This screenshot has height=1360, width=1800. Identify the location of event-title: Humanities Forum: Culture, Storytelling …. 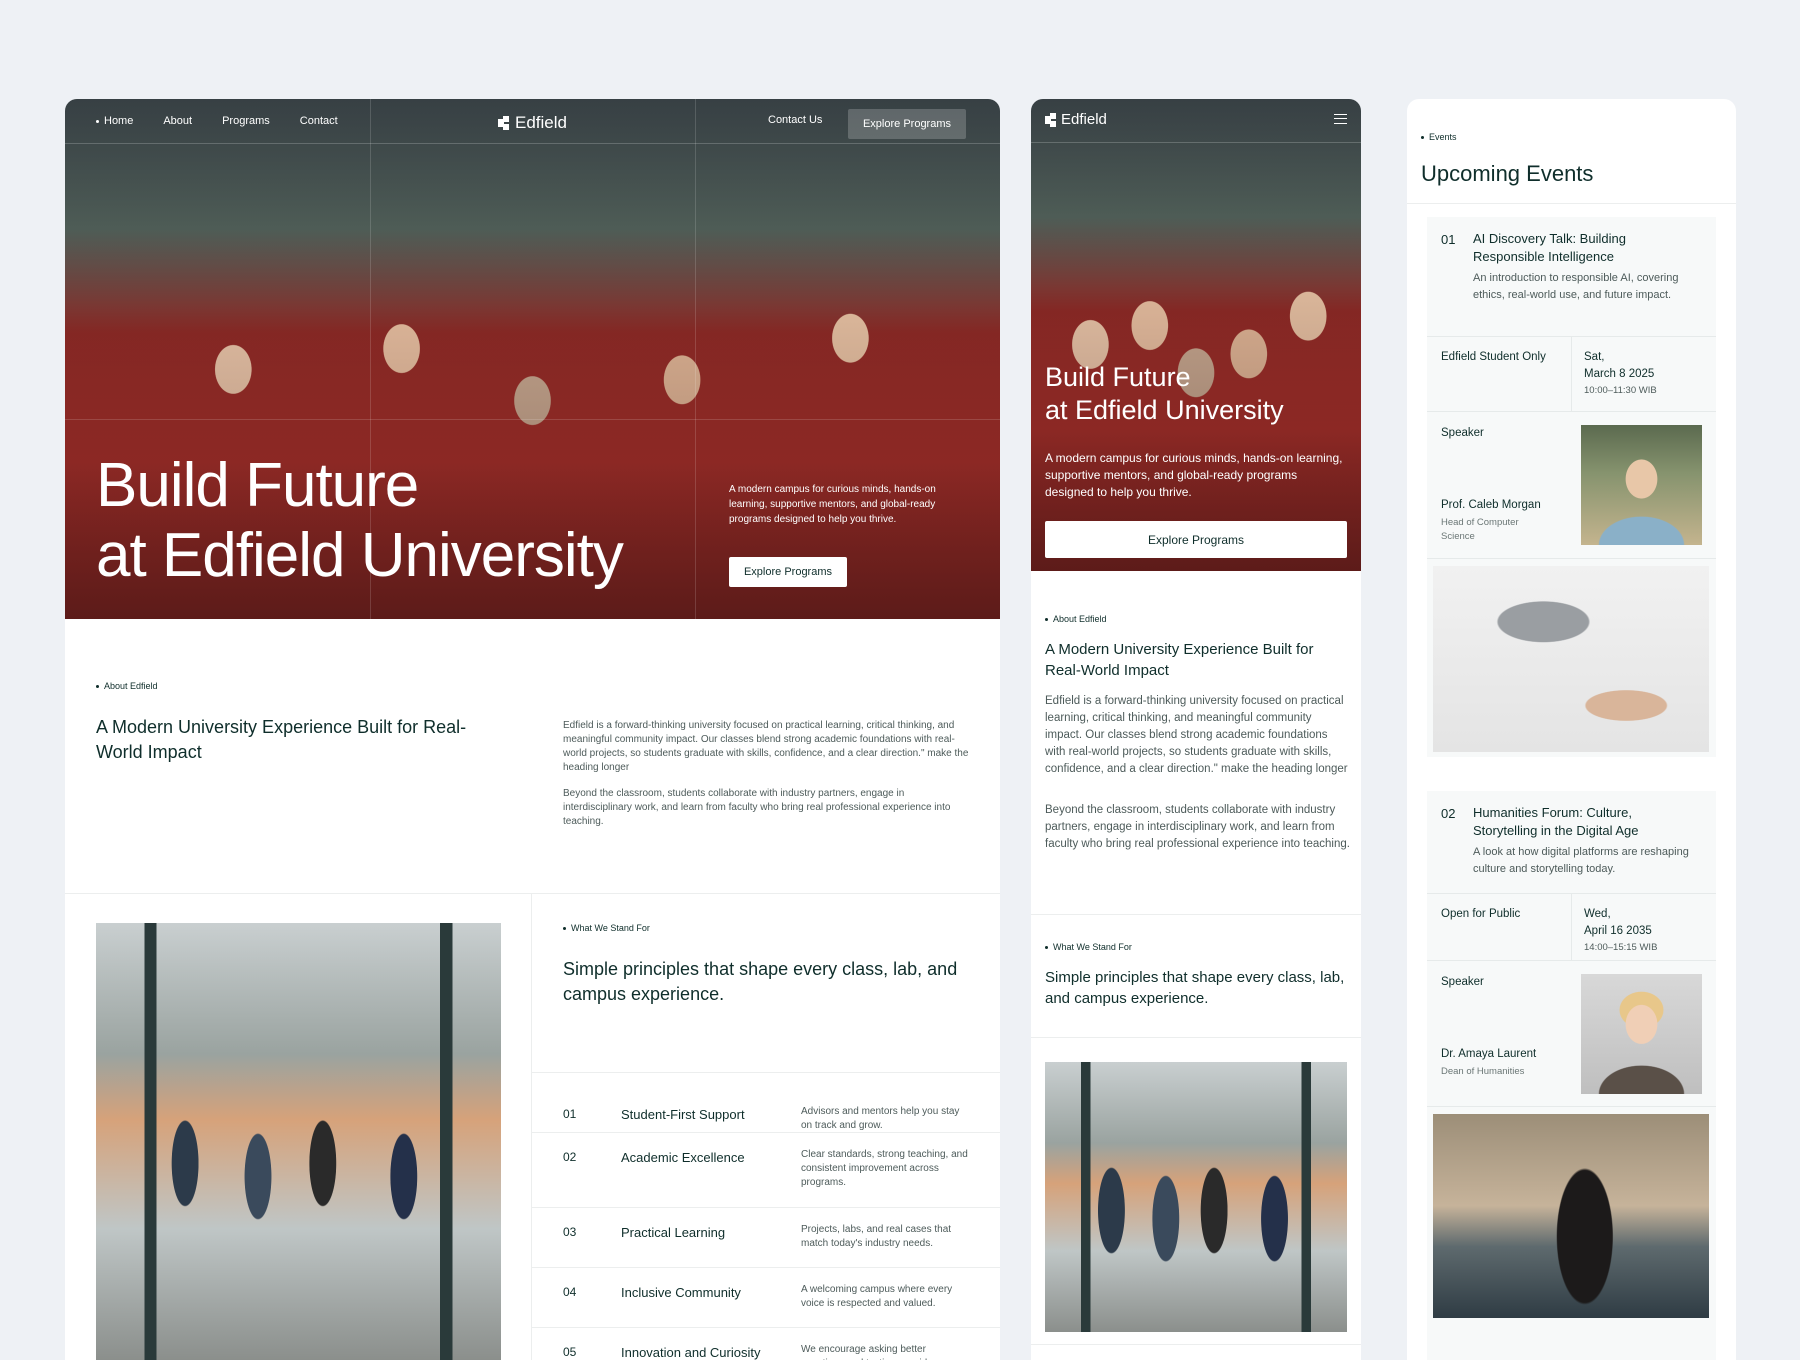
(1556, 821).